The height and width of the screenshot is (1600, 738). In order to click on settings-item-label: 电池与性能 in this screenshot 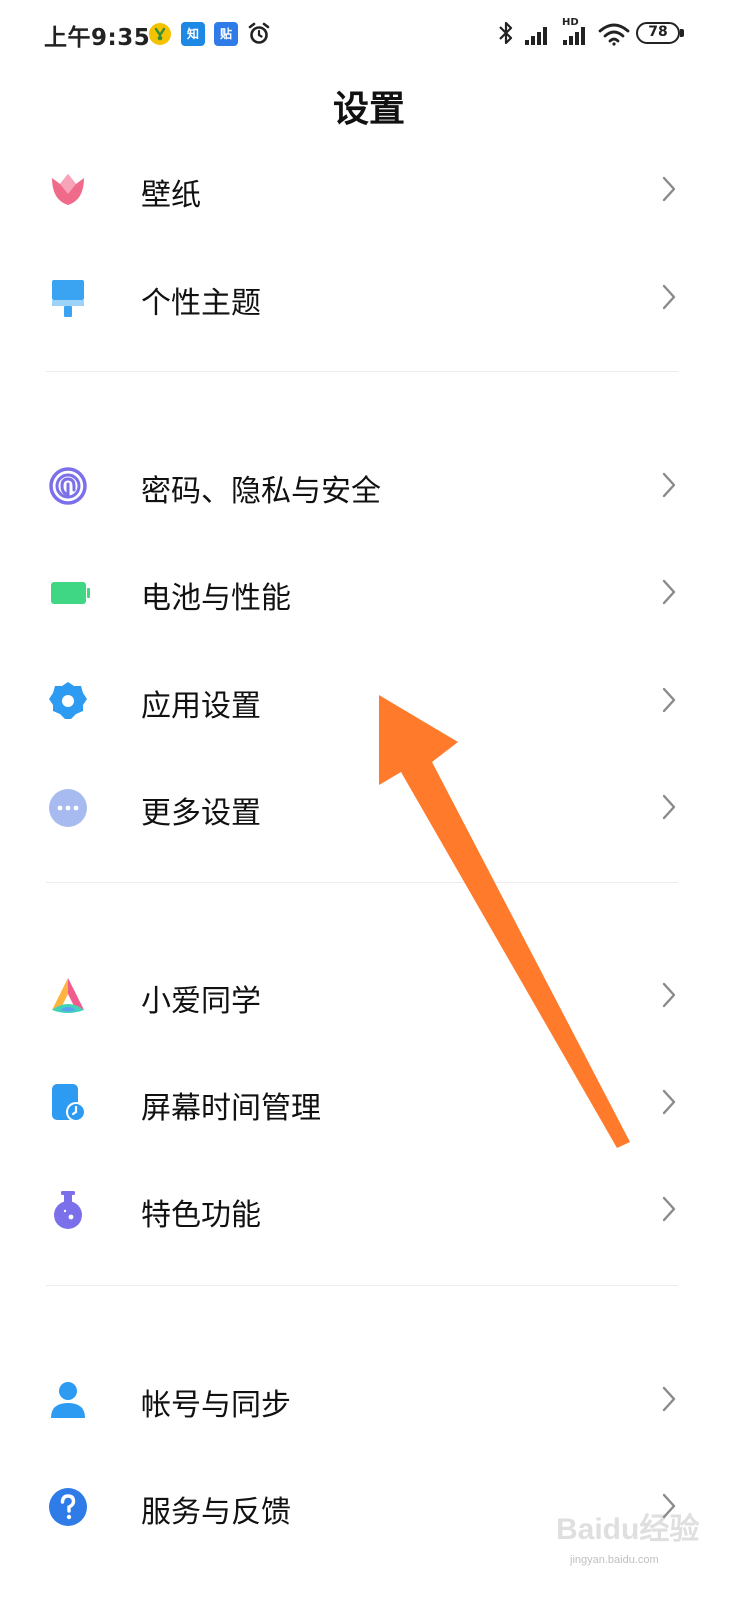, I will do `click(216, 598)`.